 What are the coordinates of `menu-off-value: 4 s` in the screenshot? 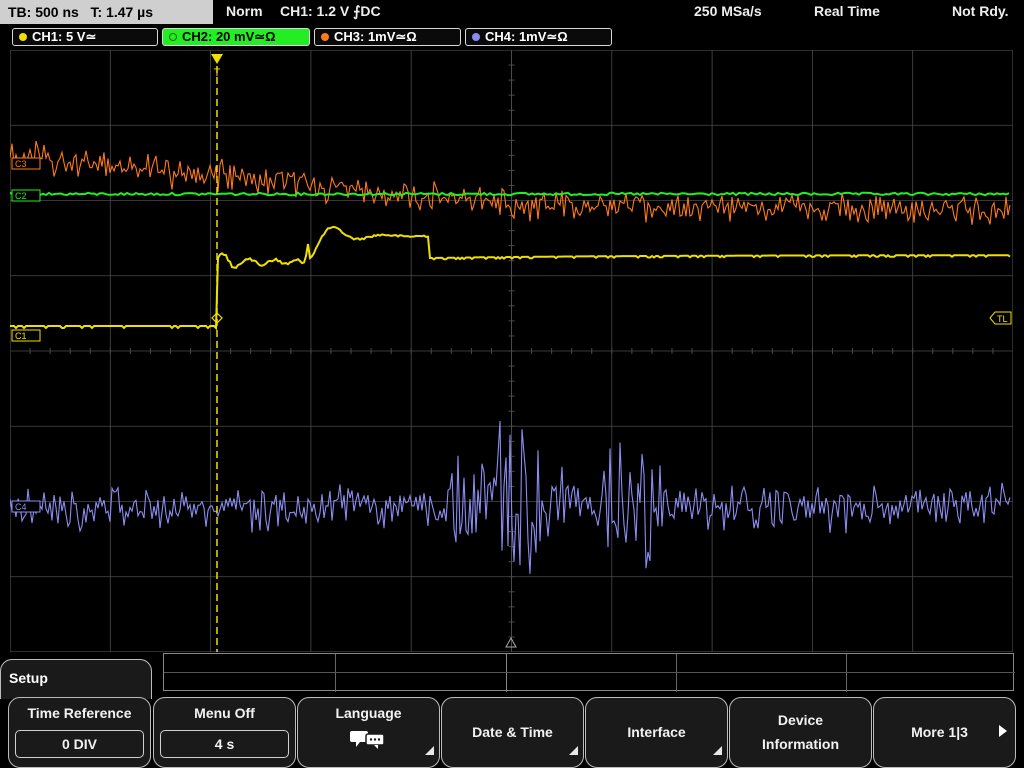 It's located at (224, 744).